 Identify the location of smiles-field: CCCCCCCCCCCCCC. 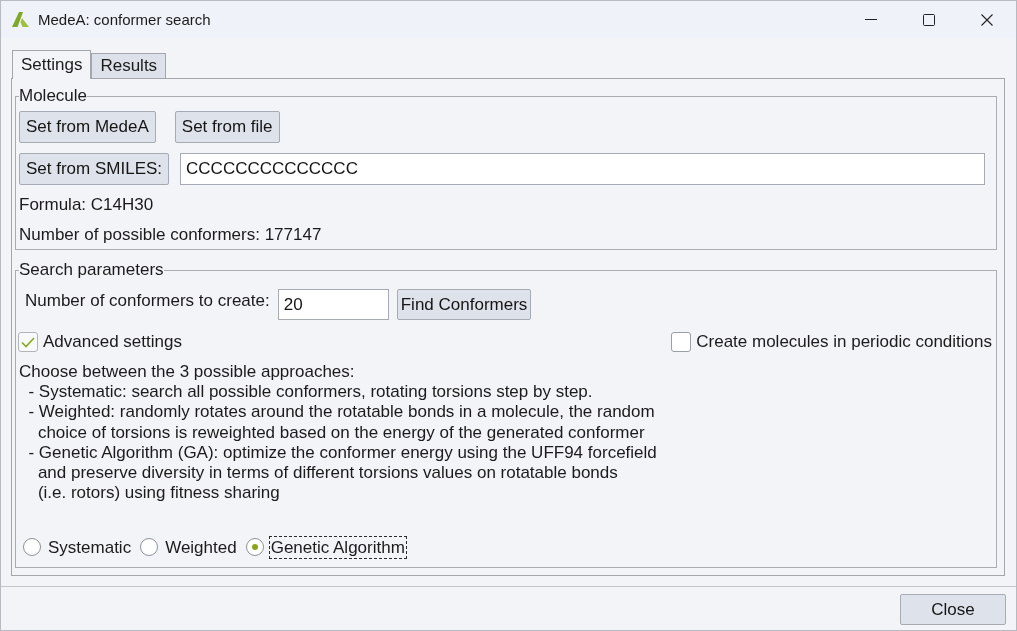
(582, 169).